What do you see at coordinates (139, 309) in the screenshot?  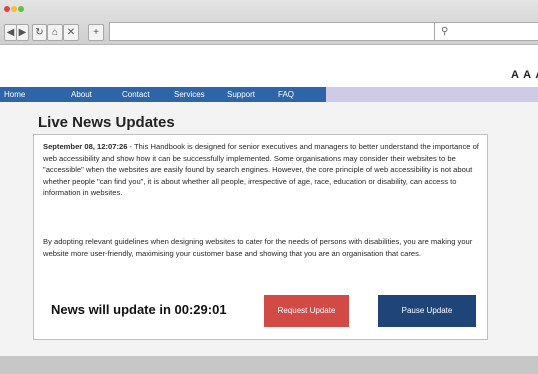 I see `update-countdown: News will update in 00:29:01` at bounding box center [139, 309].